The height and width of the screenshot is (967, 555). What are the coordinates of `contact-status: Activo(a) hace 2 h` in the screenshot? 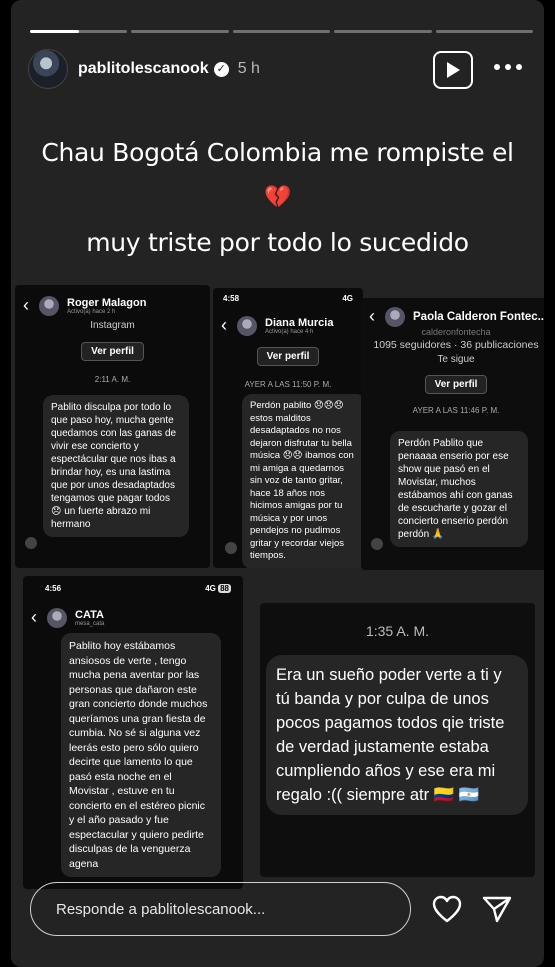 It's located at (91, 311).